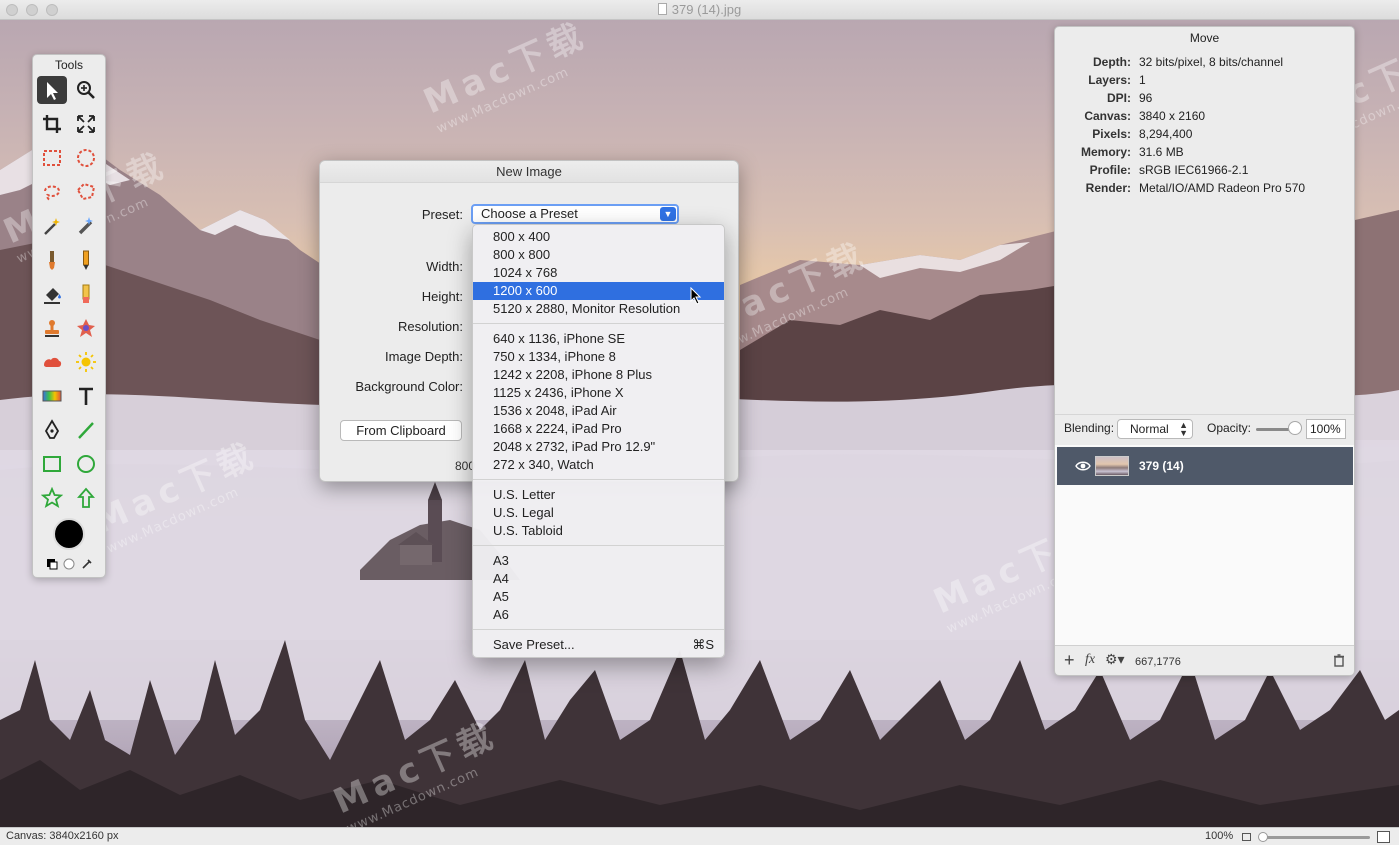  I want to click on menu-item: A3, so click(598, 561).